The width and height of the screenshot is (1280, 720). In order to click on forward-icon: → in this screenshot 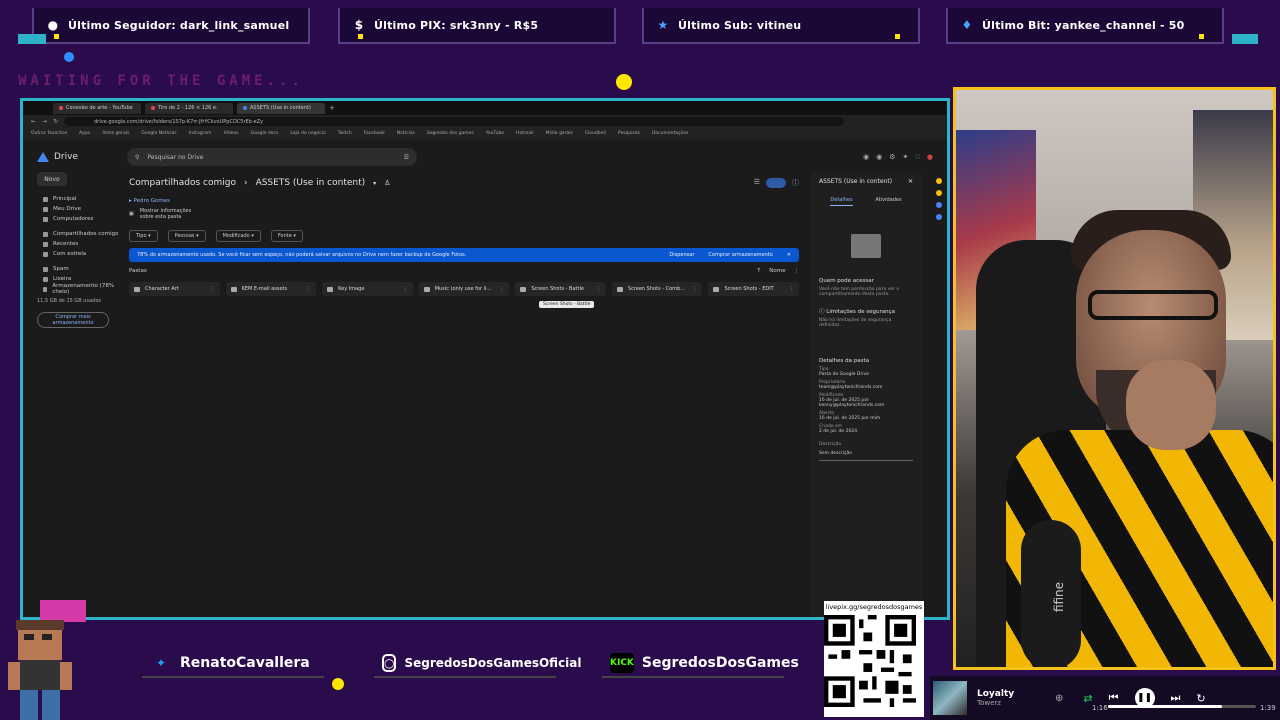, I will do `click(44, 121)`.